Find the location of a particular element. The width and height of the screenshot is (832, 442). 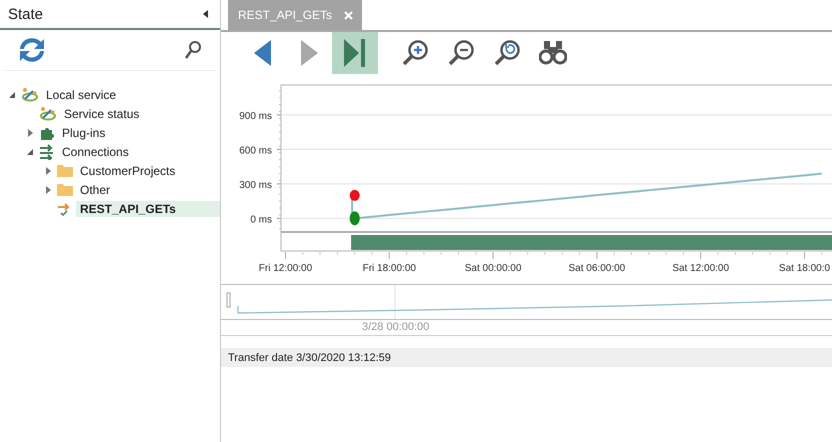

y-tick-label: 900 ms is located at coordinates (255, 116).